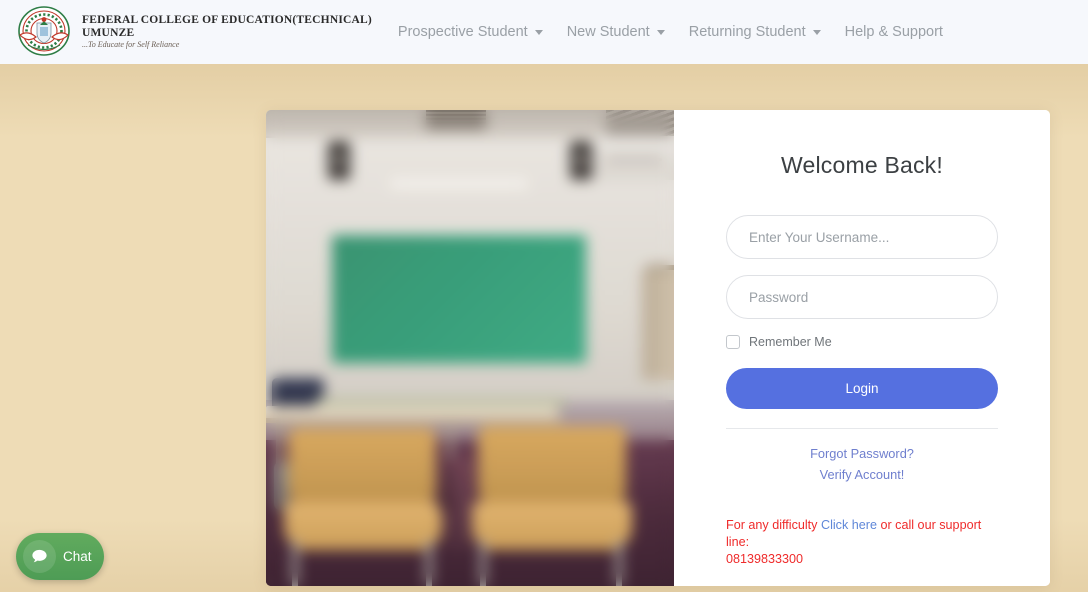  Describe the element at coordinates (44, 32) in the screenshot. I see `fce-umunze-crest-icon` at that location.